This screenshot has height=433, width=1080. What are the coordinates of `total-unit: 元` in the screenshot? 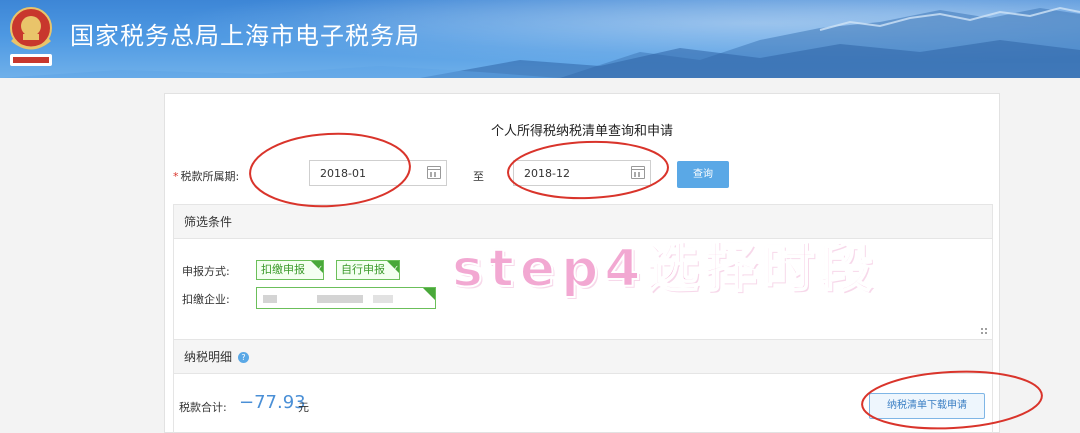 It's located at (303, 407).